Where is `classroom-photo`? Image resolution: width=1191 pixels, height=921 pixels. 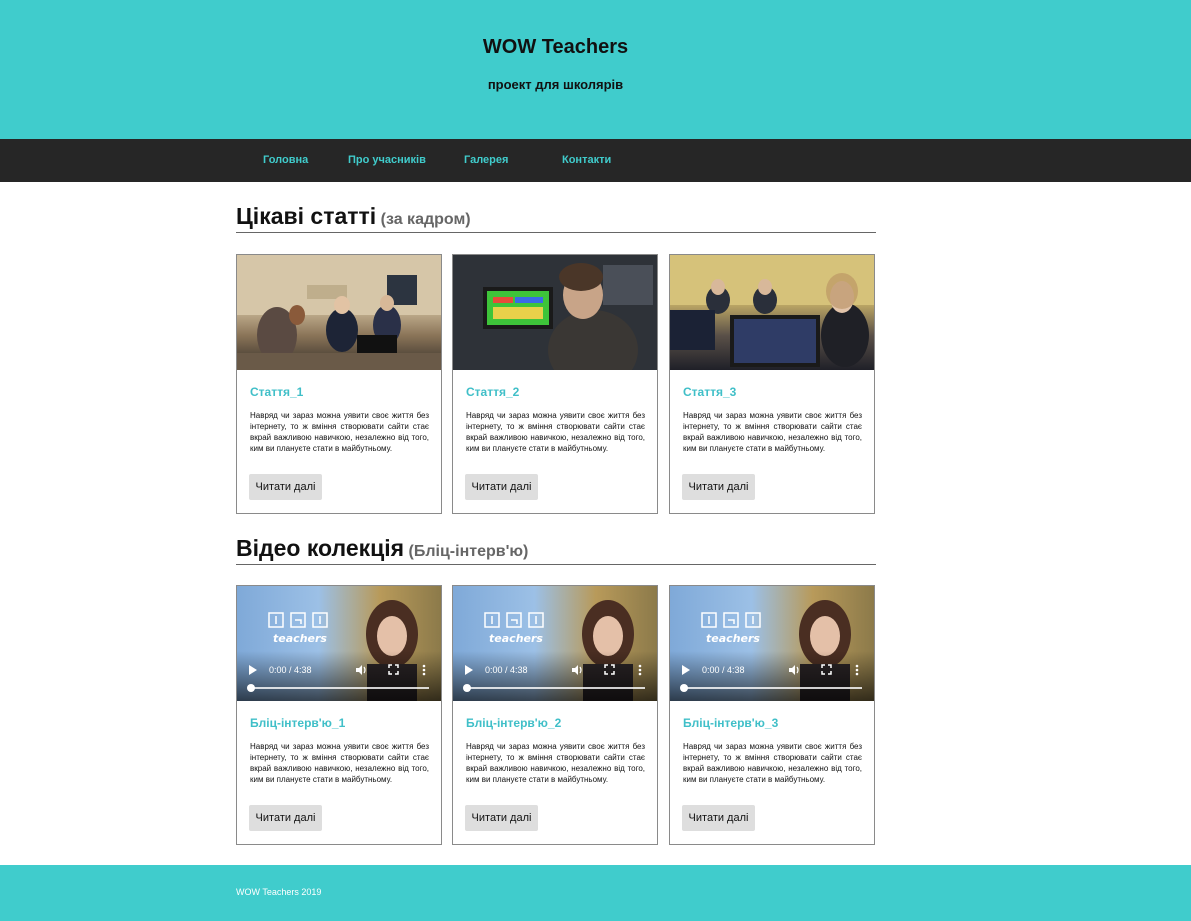
classroom-photo is located at coordinates (339, 312).